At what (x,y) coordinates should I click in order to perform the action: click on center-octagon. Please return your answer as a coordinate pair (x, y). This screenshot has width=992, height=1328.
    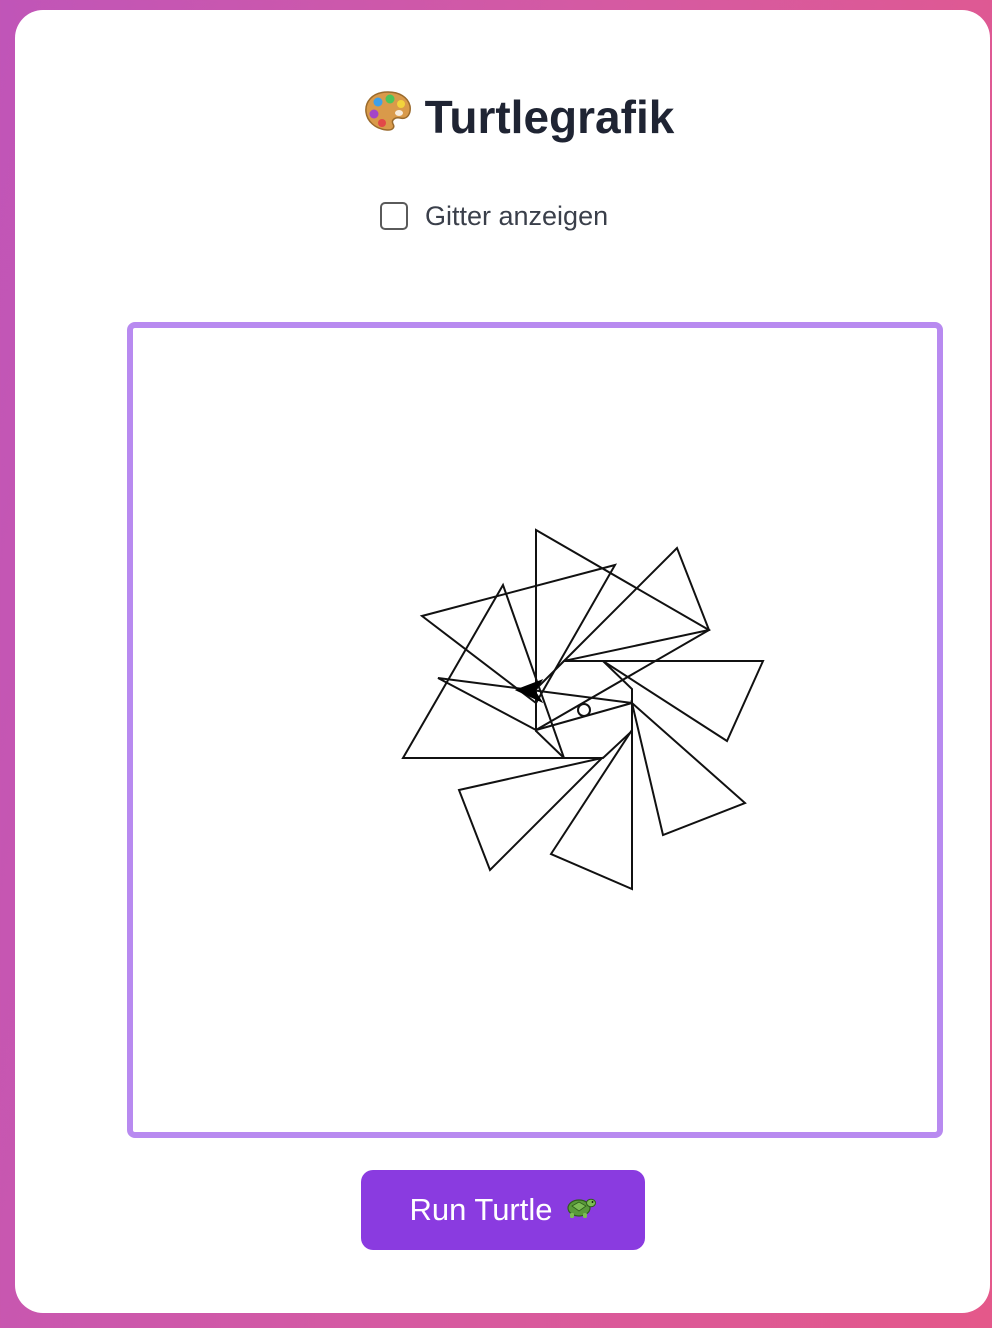
    Looking at the image, I should click on (584, 709).